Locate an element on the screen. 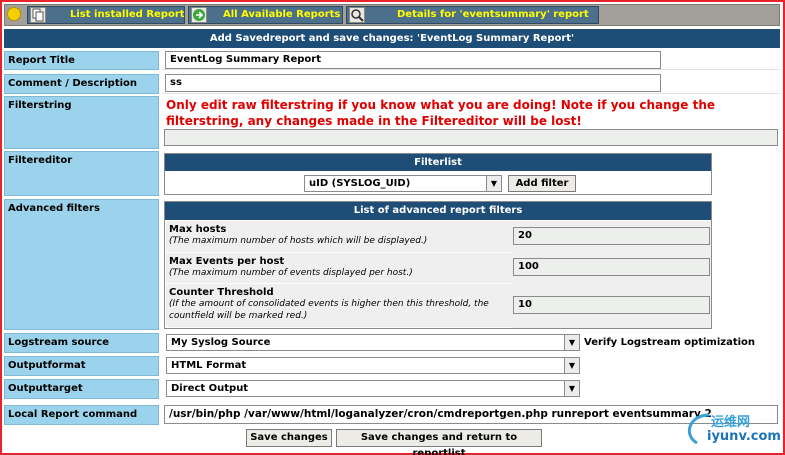 Image resolution: width=785 pixels, height=455 pixels. list-installed-reports-button: List installed Reports is located at coordinates (106, 15).